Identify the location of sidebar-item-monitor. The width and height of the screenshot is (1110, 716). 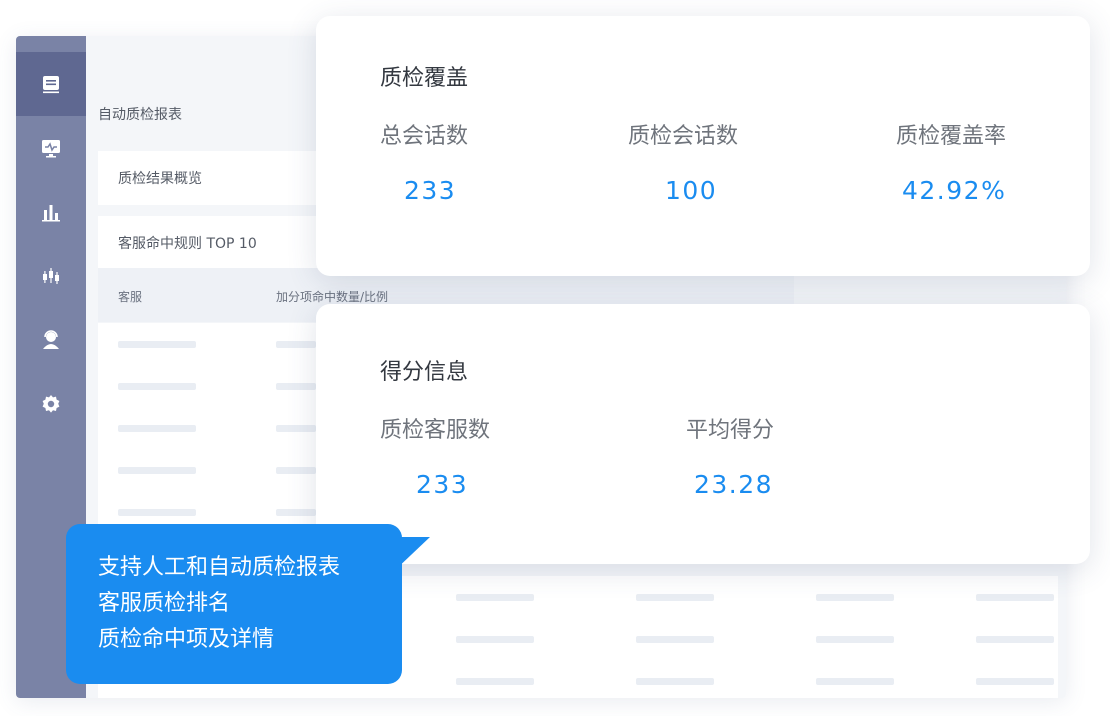
(51, 148).